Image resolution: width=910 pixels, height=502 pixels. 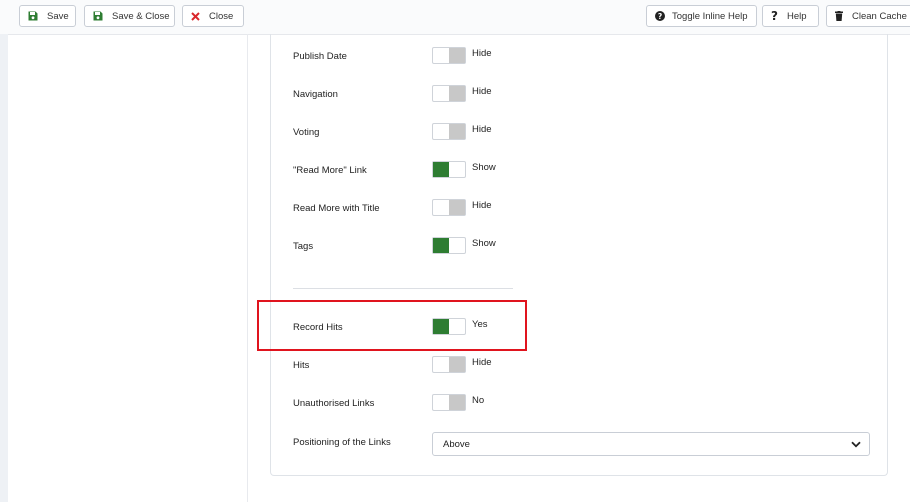 What do you see at coordinates (449, 364) in the screenshot?
I see `hits-toggle` at bounding box center [449, 364].